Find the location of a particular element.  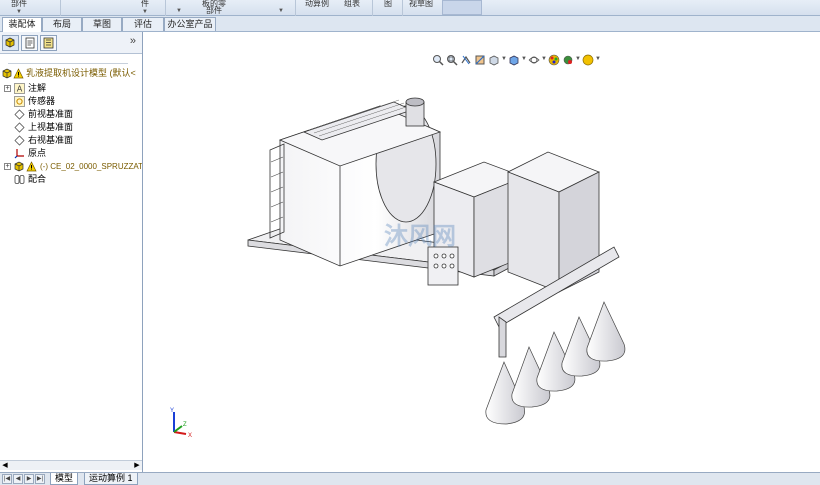

property-manager-icon is located at coordinates (30, 43).